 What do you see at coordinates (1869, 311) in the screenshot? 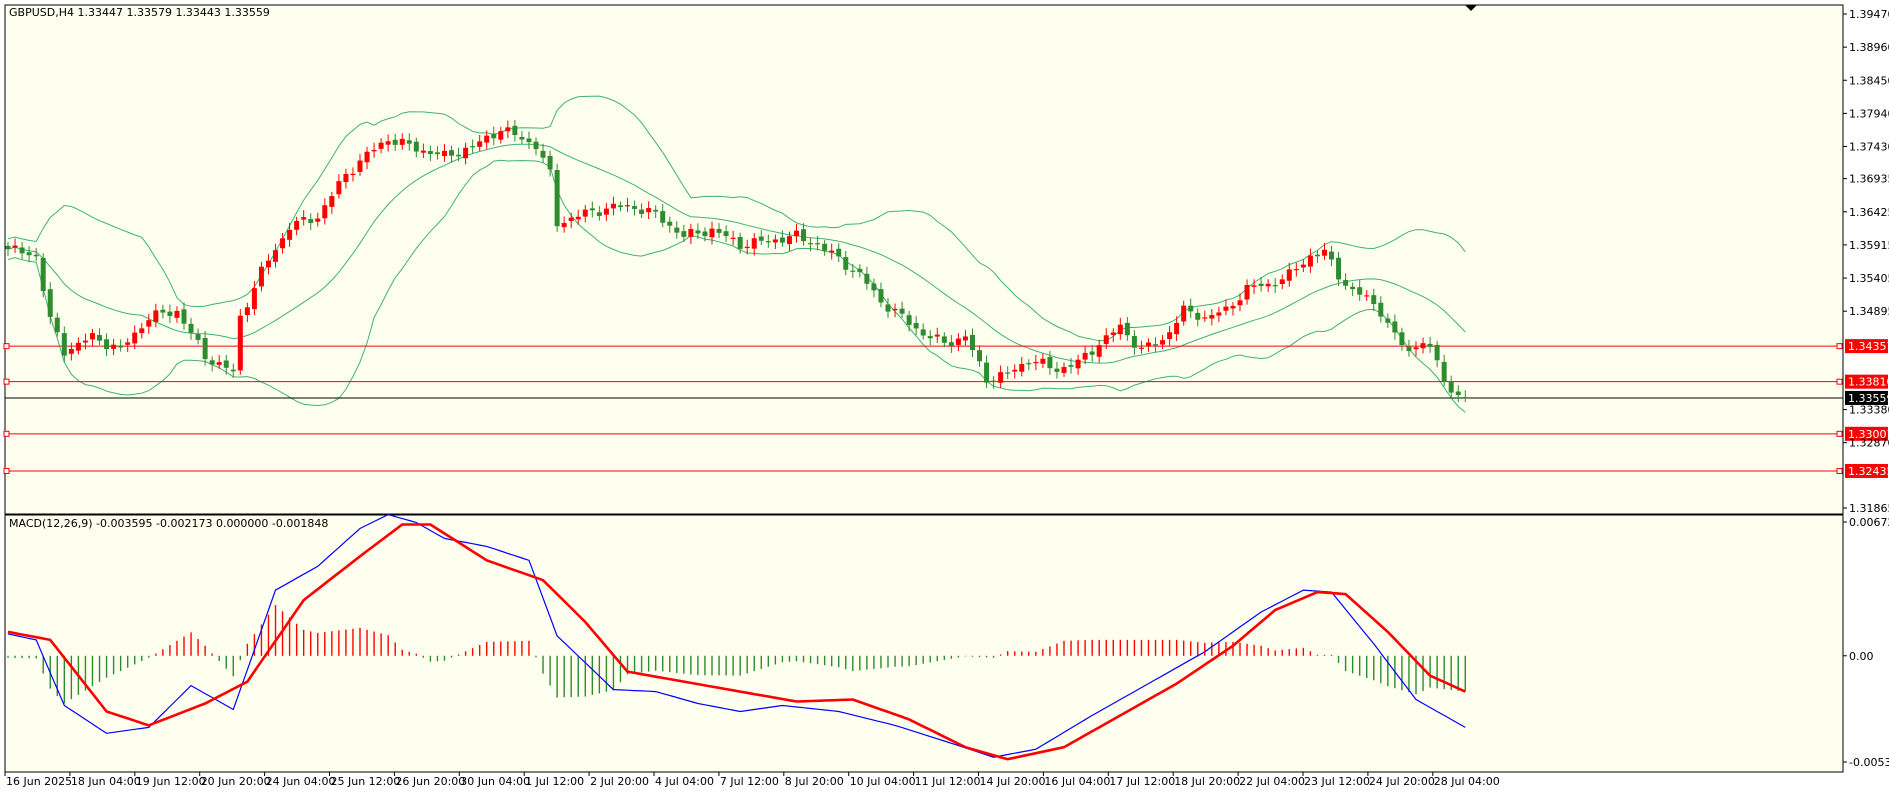
I see `price-tick-label: 1.34895` at bounding box center [1869, 311].